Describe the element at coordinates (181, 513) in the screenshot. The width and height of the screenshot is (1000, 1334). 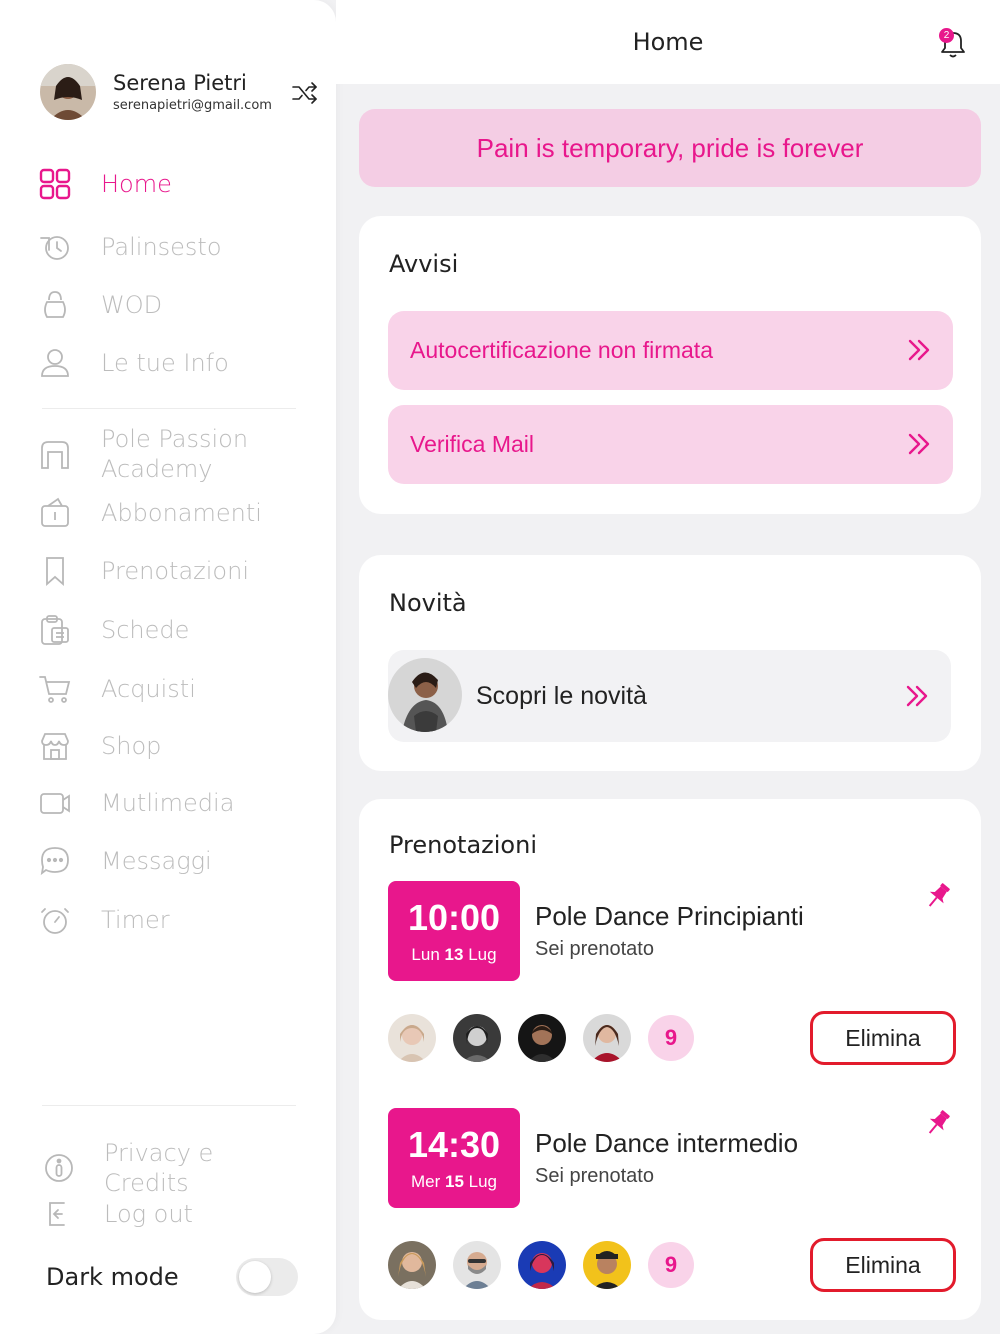
I see `sidebar-item-label: Abbonamenti` at that location.